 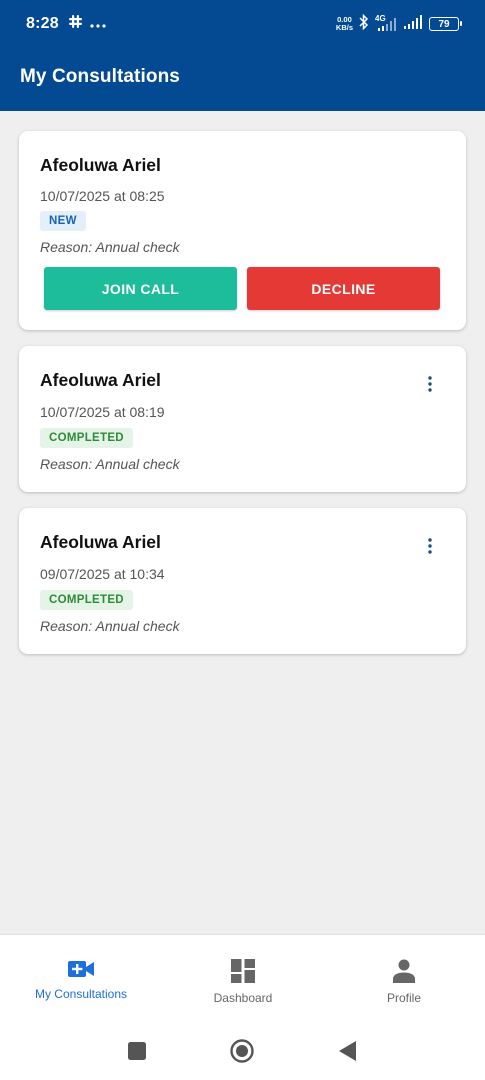 What do you see at coordinates (42, 23) in the screenshot?
I see `status-time: 8:28` at bounding box center [42, 23].